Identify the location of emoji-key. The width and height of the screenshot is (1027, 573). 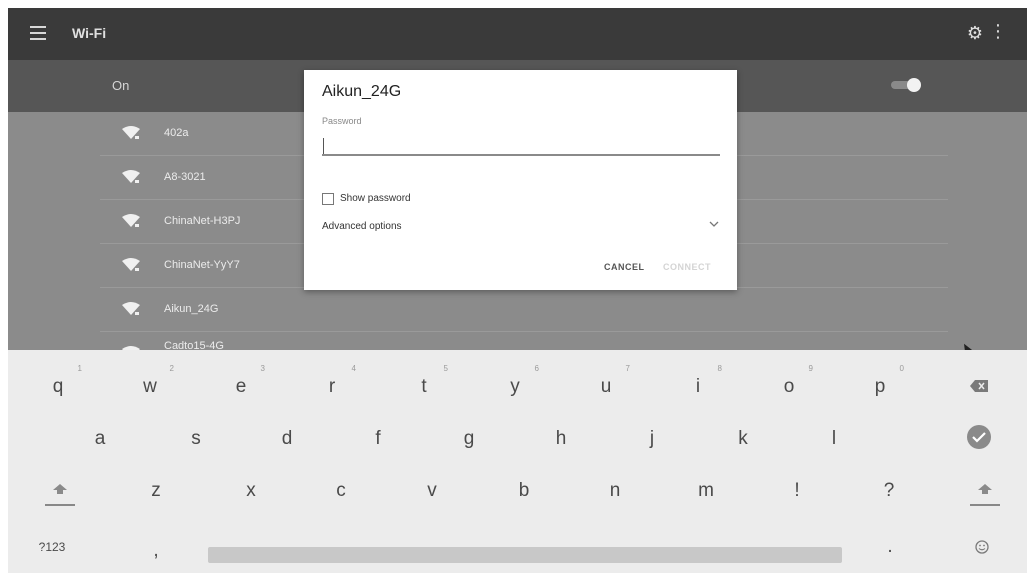
(982, 546).